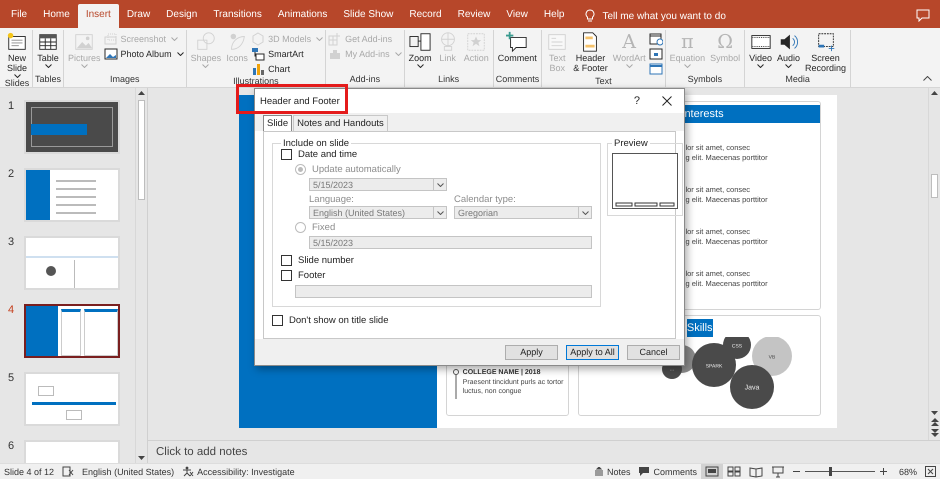  Describe the element at coordinates (287, 54) in the screenshot. I see `ribbon-button: SmartArt` at that location.